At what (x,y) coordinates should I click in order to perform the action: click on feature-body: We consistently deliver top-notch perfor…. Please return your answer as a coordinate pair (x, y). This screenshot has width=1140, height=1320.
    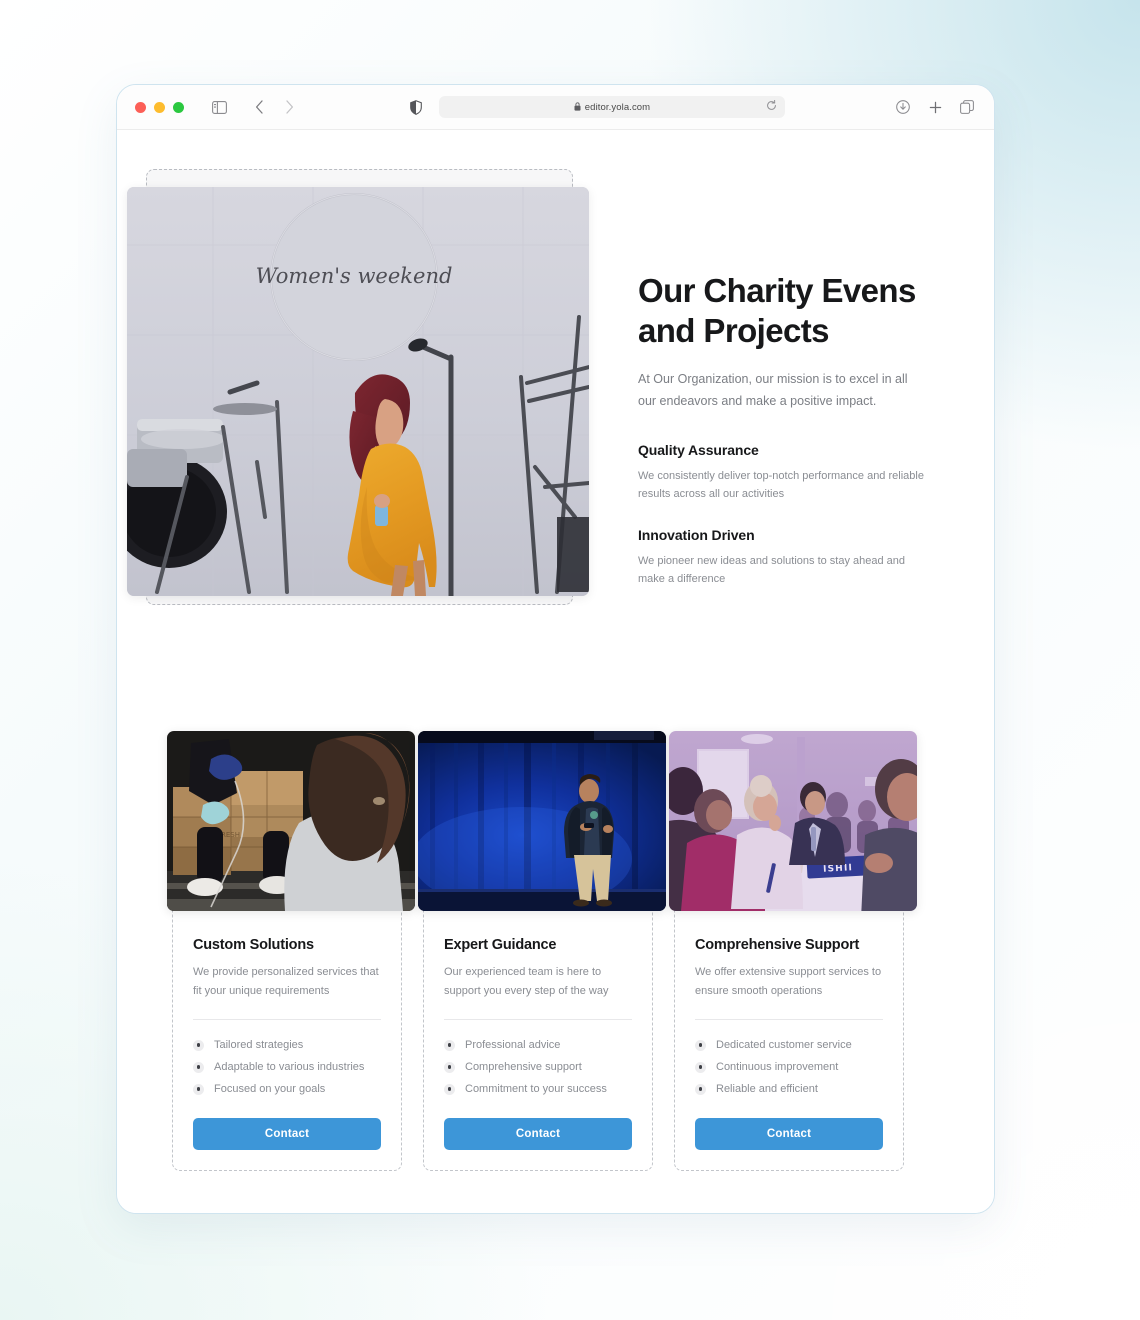
    Looking at the image, I should click on (781, 485).